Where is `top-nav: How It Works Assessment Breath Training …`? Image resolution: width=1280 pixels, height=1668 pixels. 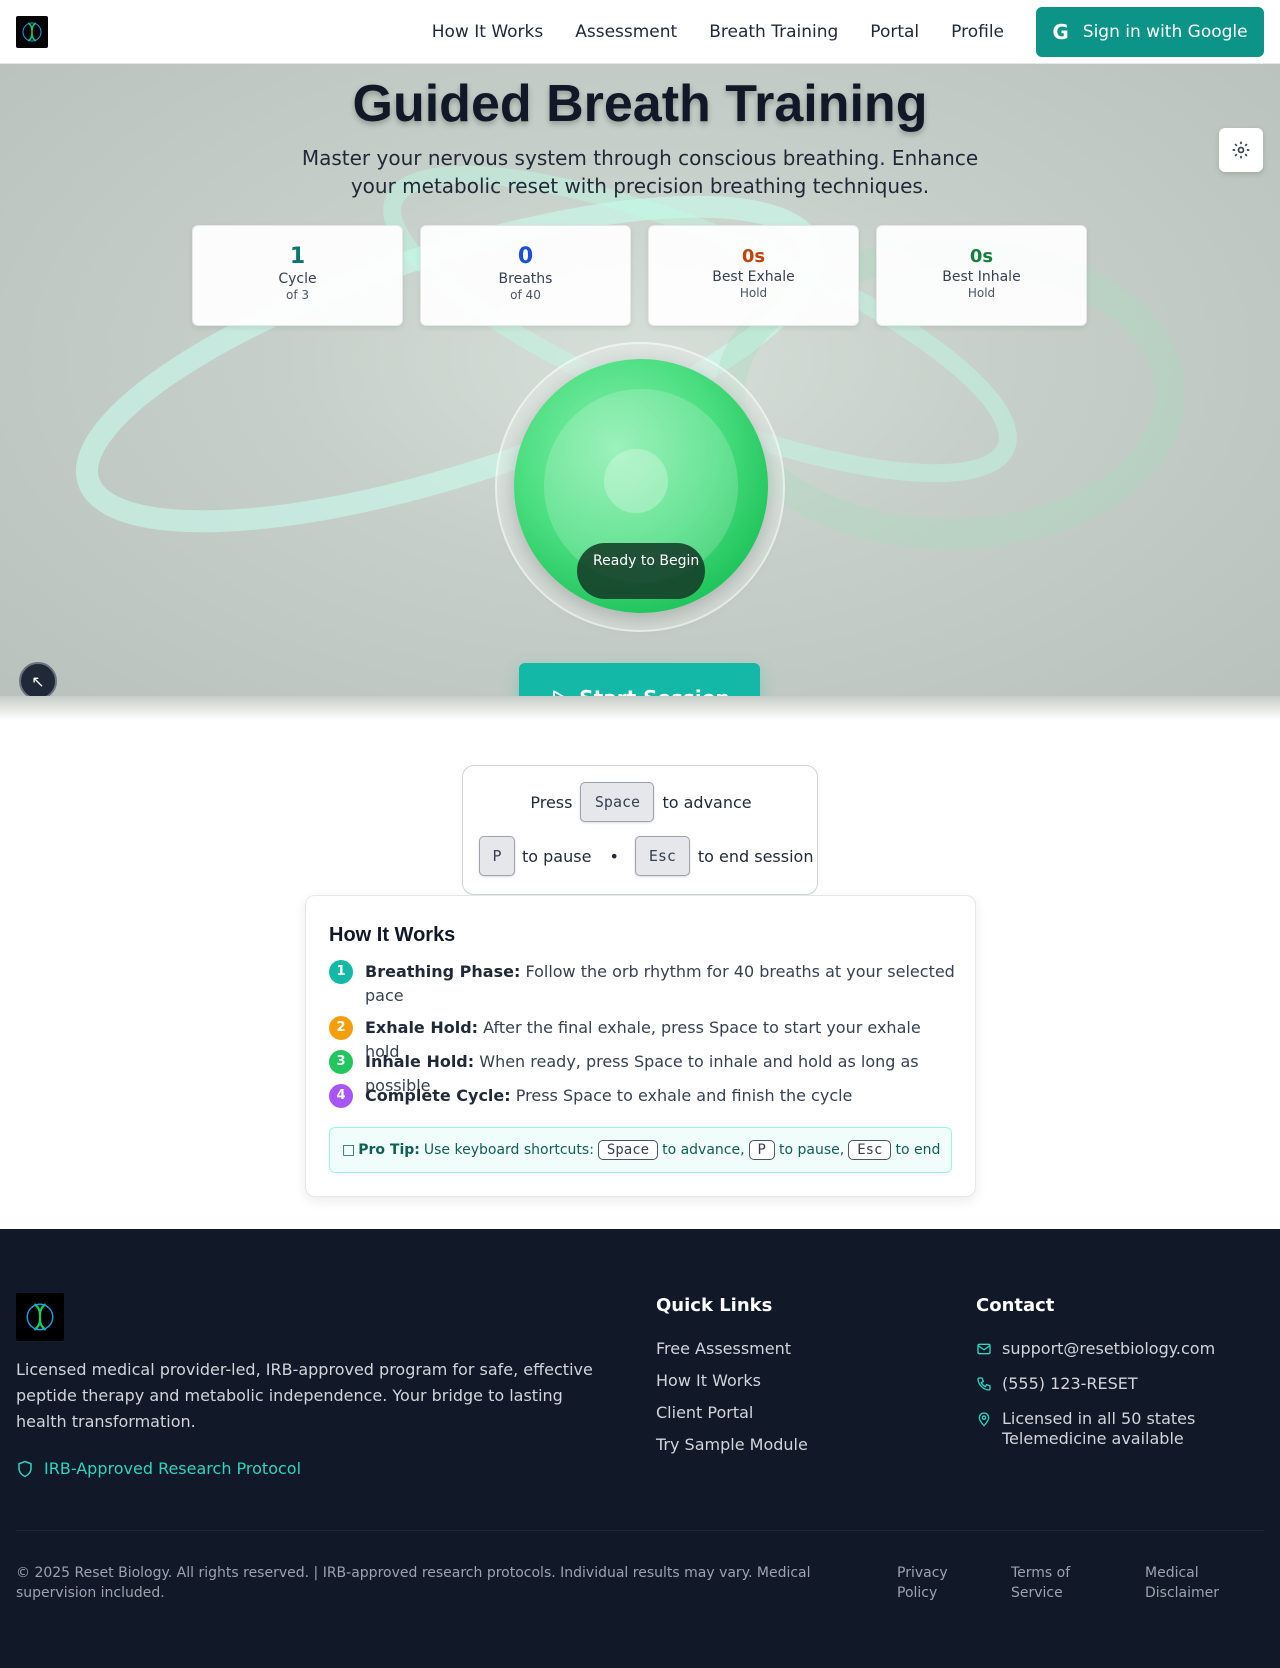 top-nav: How It Works Assessment Breath Training … is located at coordinates (640, 32).